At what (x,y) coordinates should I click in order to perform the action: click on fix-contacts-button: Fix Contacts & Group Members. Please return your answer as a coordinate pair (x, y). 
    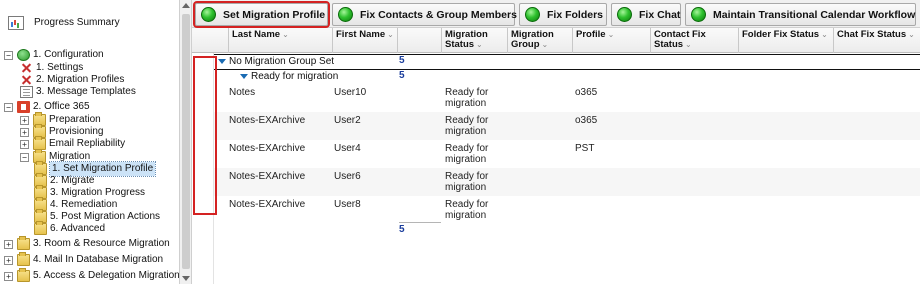
    Looking at the image, I should click on (424, 14).